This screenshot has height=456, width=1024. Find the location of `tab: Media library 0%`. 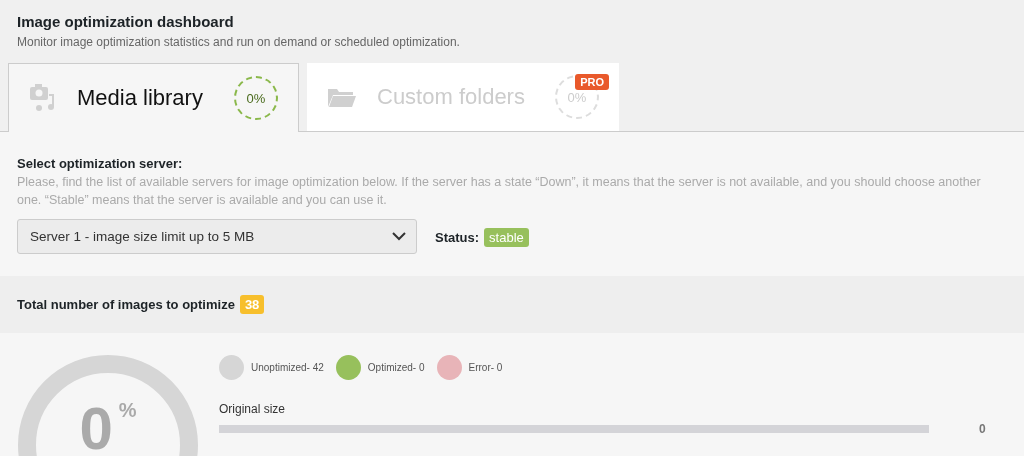

tab: Media library 0% is located at coordinates (153, 97).